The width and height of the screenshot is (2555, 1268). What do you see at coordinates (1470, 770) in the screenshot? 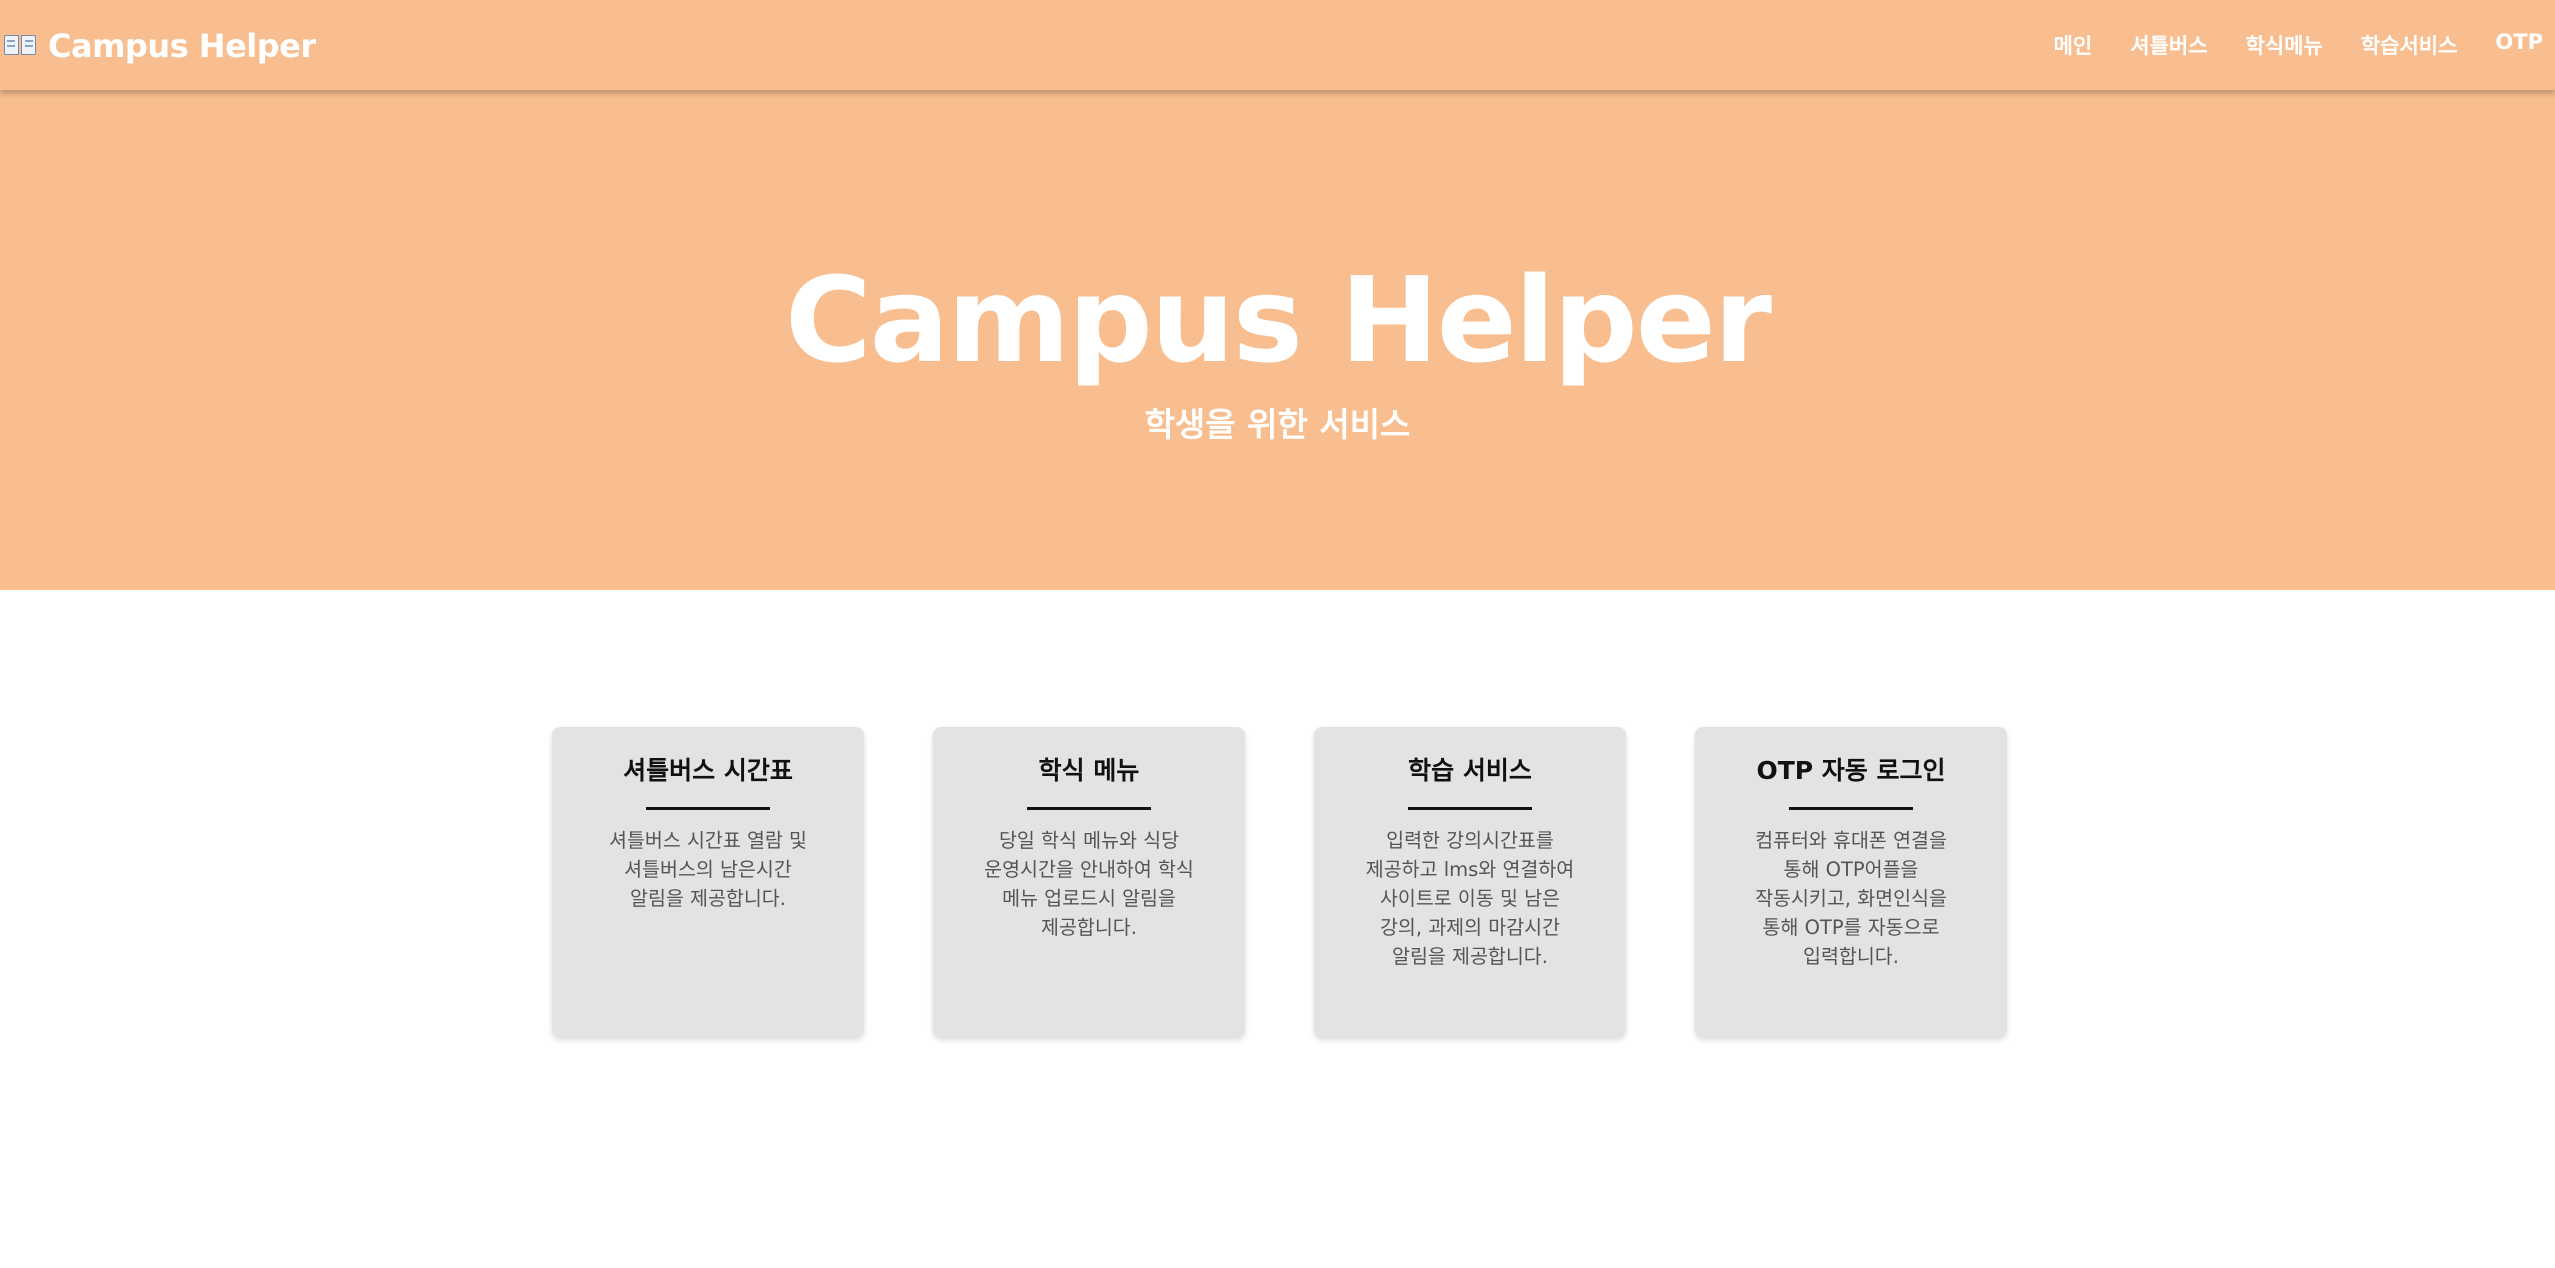
I see `card-title: 학습 서비스` at bounding box center [1470, 770].